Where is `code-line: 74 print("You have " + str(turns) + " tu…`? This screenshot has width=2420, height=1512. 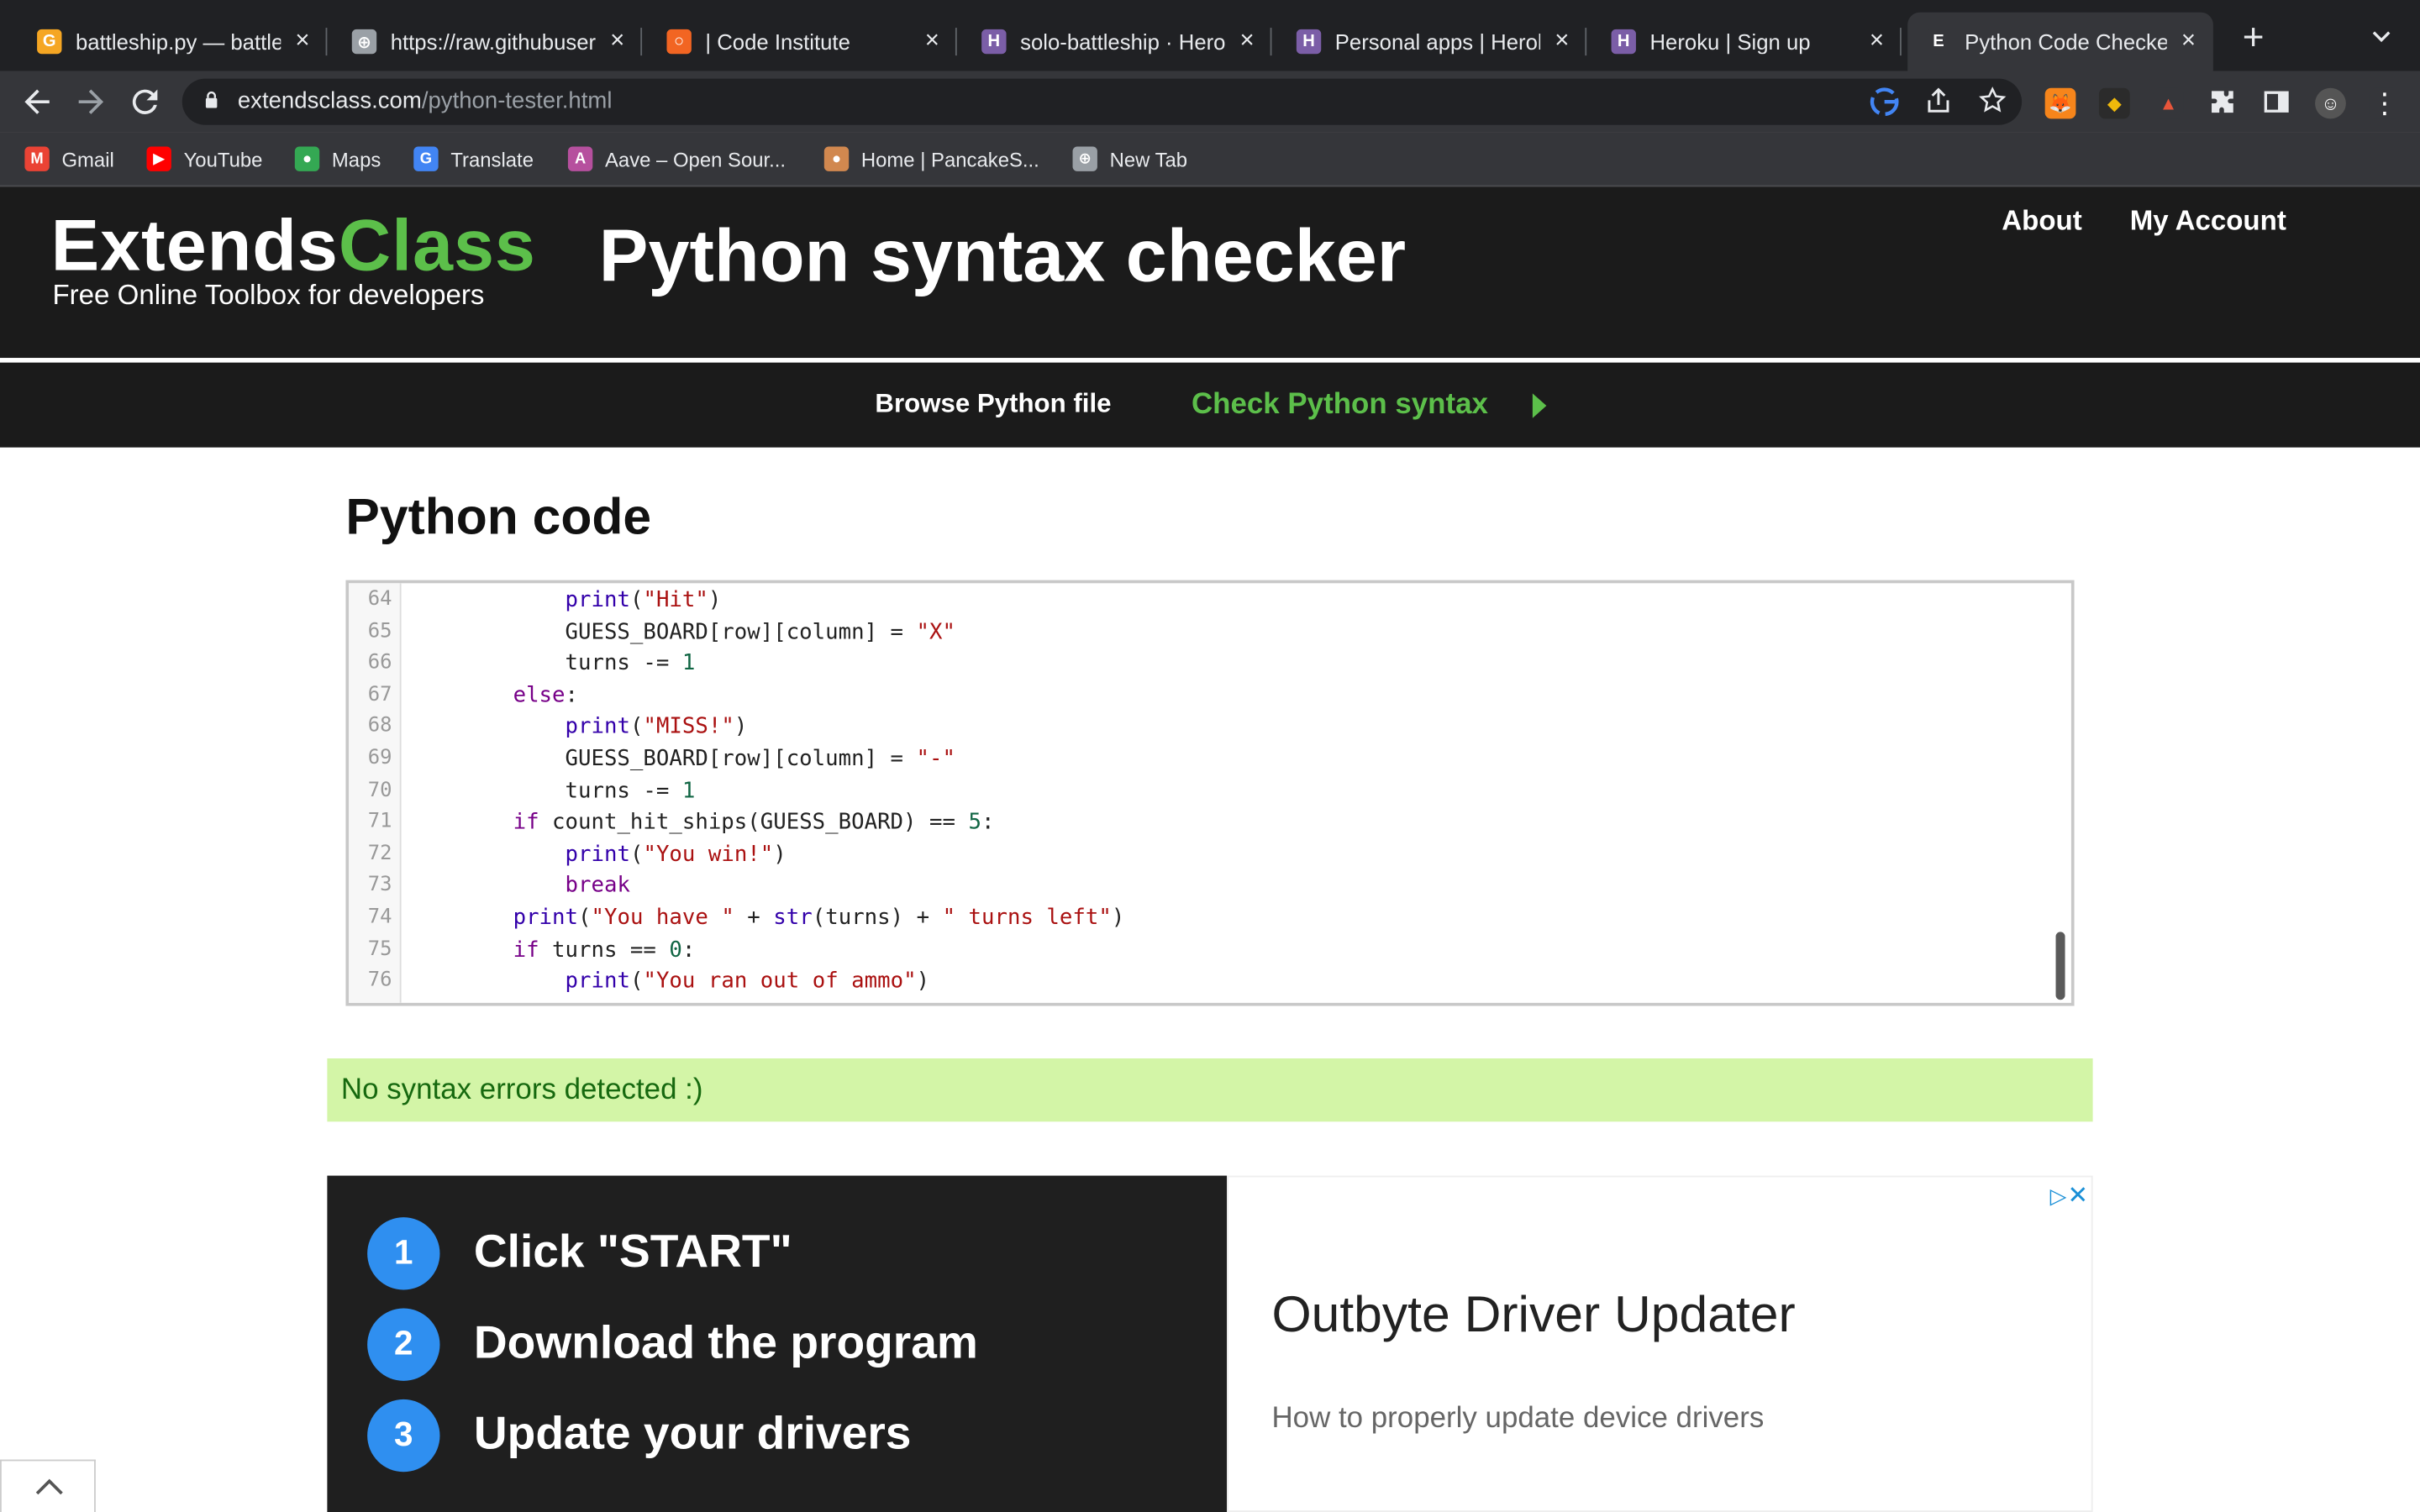 code-line: 74 print("You have " + str(turns) + " tu… is located at coordinates (1210, 917).